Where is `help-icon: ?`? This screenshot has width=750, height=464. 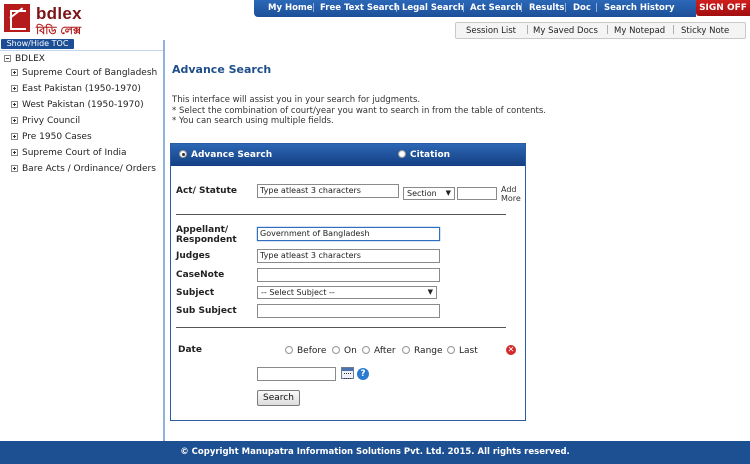 help-icon: ? is located at coordinates (363, 374).